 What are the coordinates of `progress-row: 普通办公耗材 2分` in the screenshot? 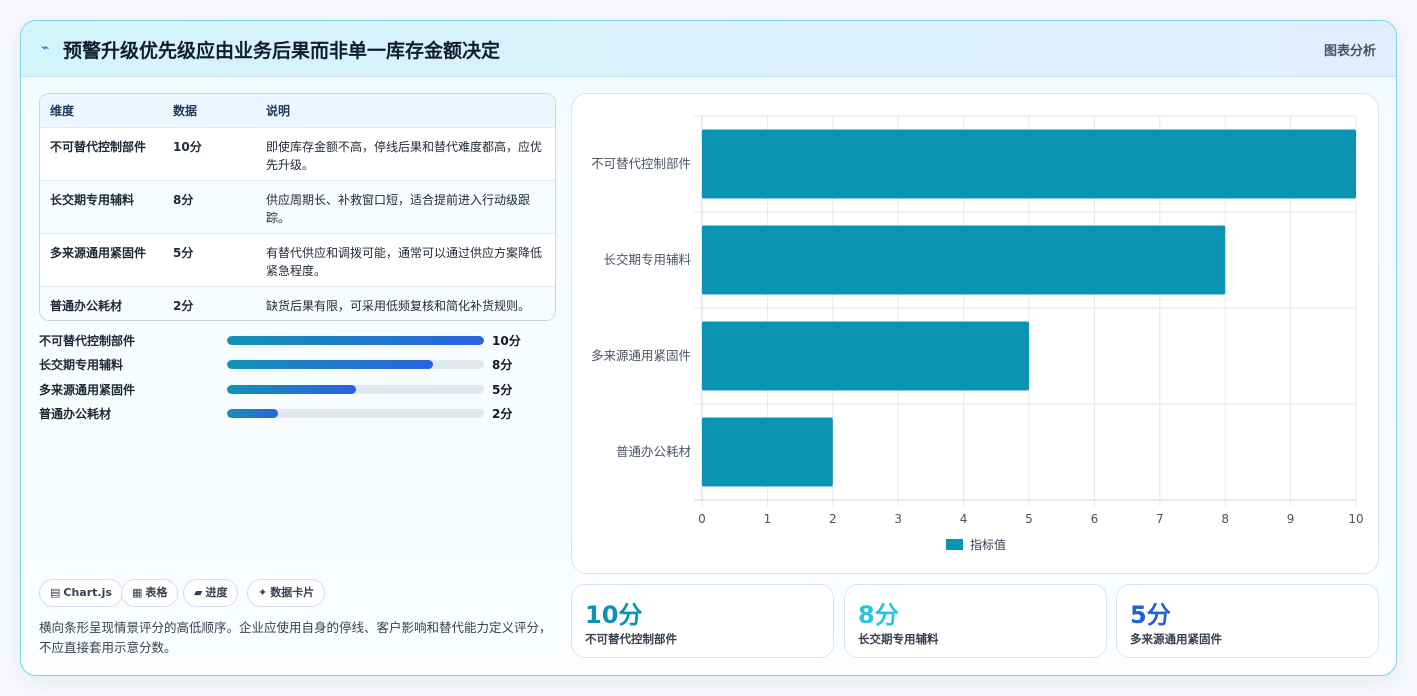 It's located at (289, 413).